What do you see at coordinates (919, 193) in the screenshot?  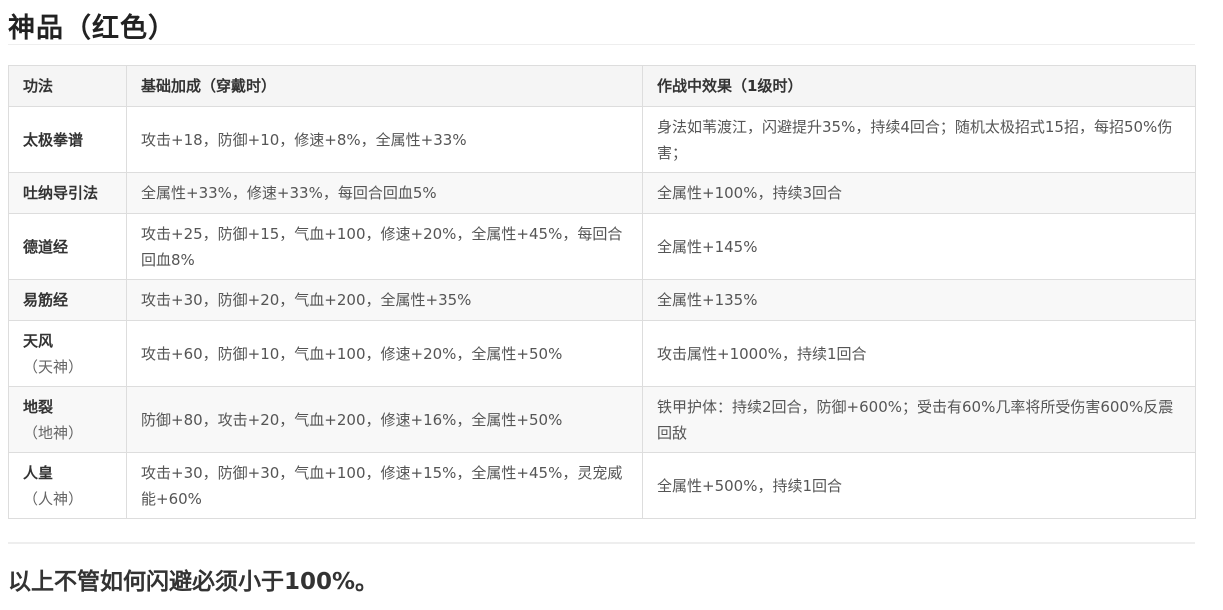 I see `battle-effect-cell: 全属性+100%，持续3回合` at bounding box center [919, 193].